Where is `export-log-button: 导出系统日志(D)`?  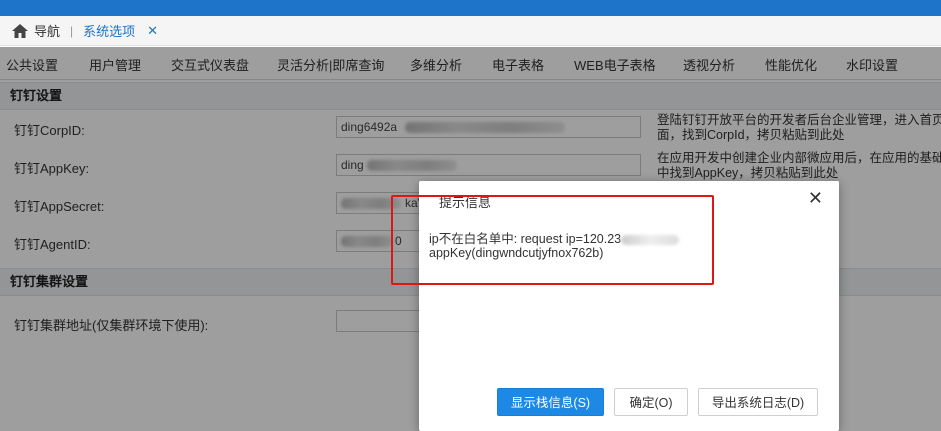
export-log-button: 导出系统日志(D) is located at coordinates (758, 402).